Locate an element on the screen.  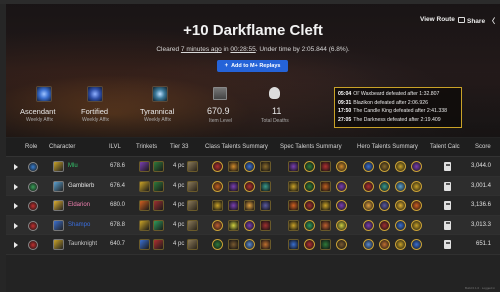
add-to-replays-button: + Add to M+ Replays is located at coordinates (252, 66).